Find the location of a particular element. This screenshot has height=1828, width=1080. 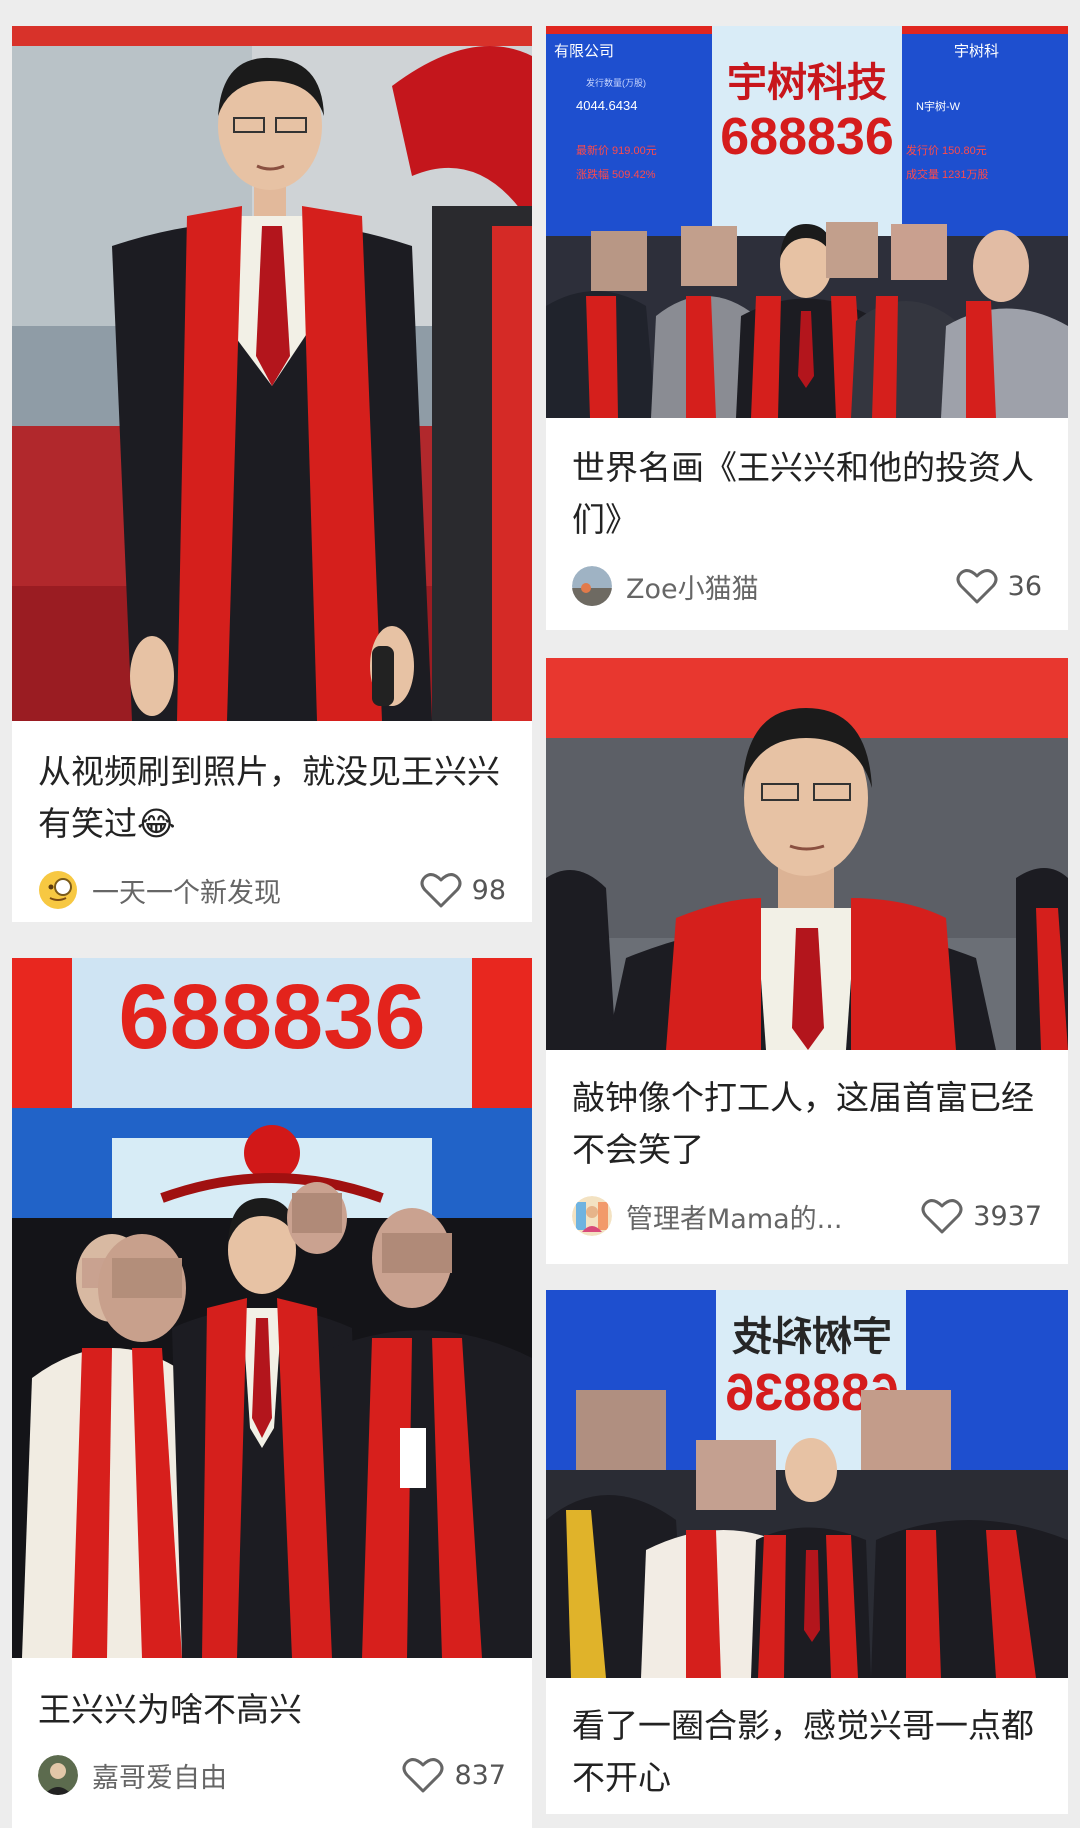

mirrored-group-photo: 宇树科技 688836 is located at coordinates (807, 1484).